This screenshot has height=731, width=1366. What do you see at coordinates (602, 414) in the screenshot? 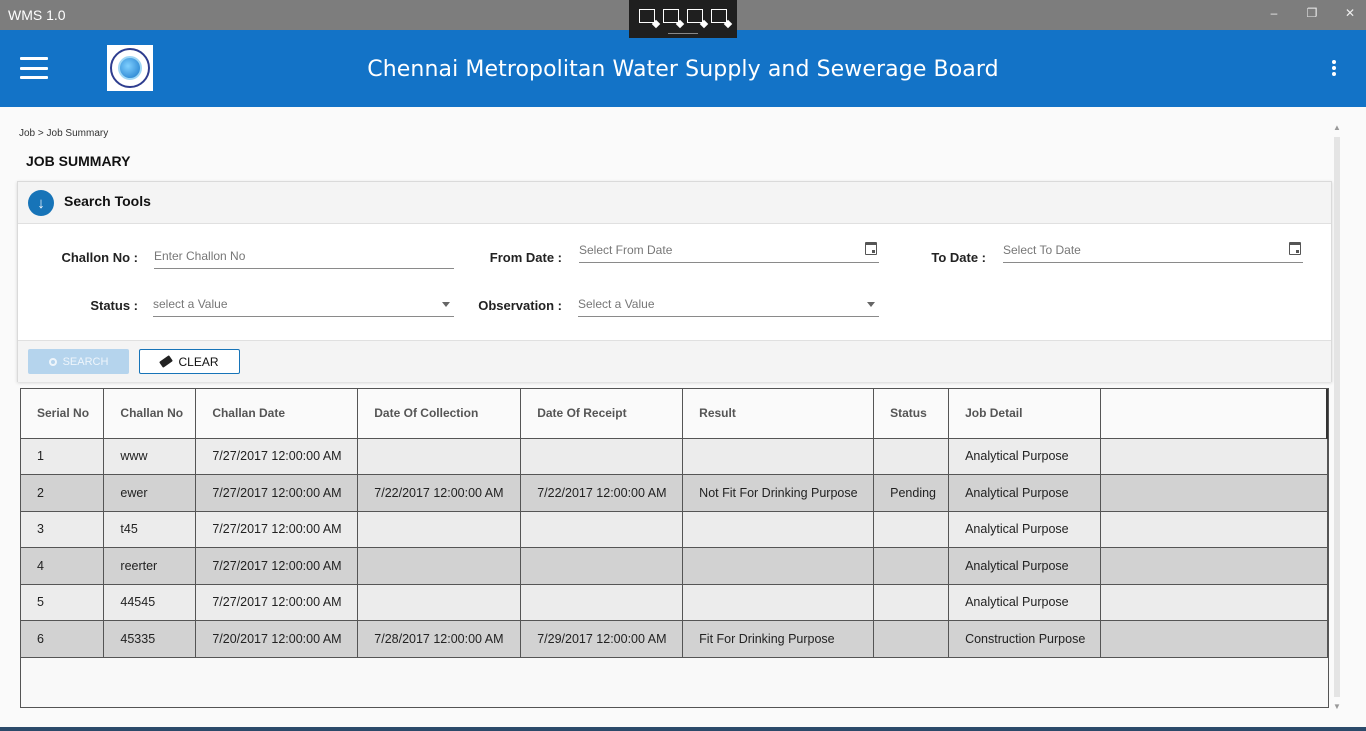
I see `column-header: Date Of Receipt` at bounding box center [602, 414].